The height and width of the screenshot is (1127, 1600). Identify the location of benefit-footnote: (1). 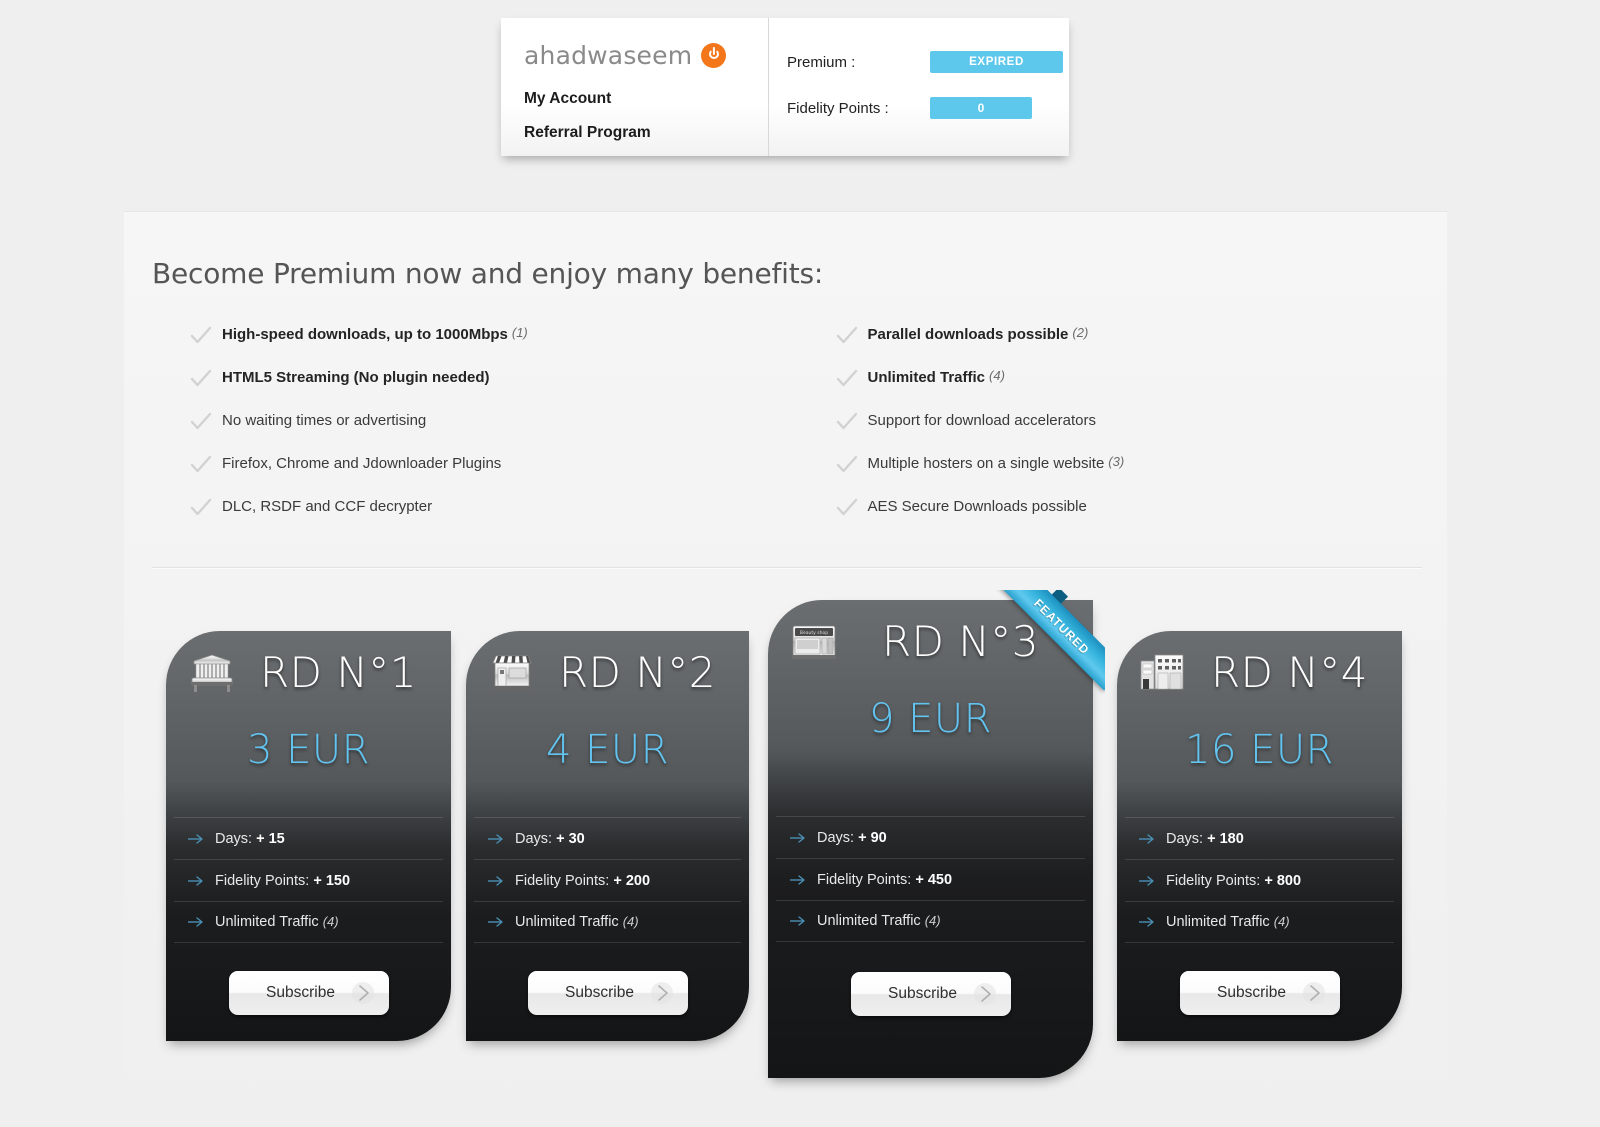
(519, 332).